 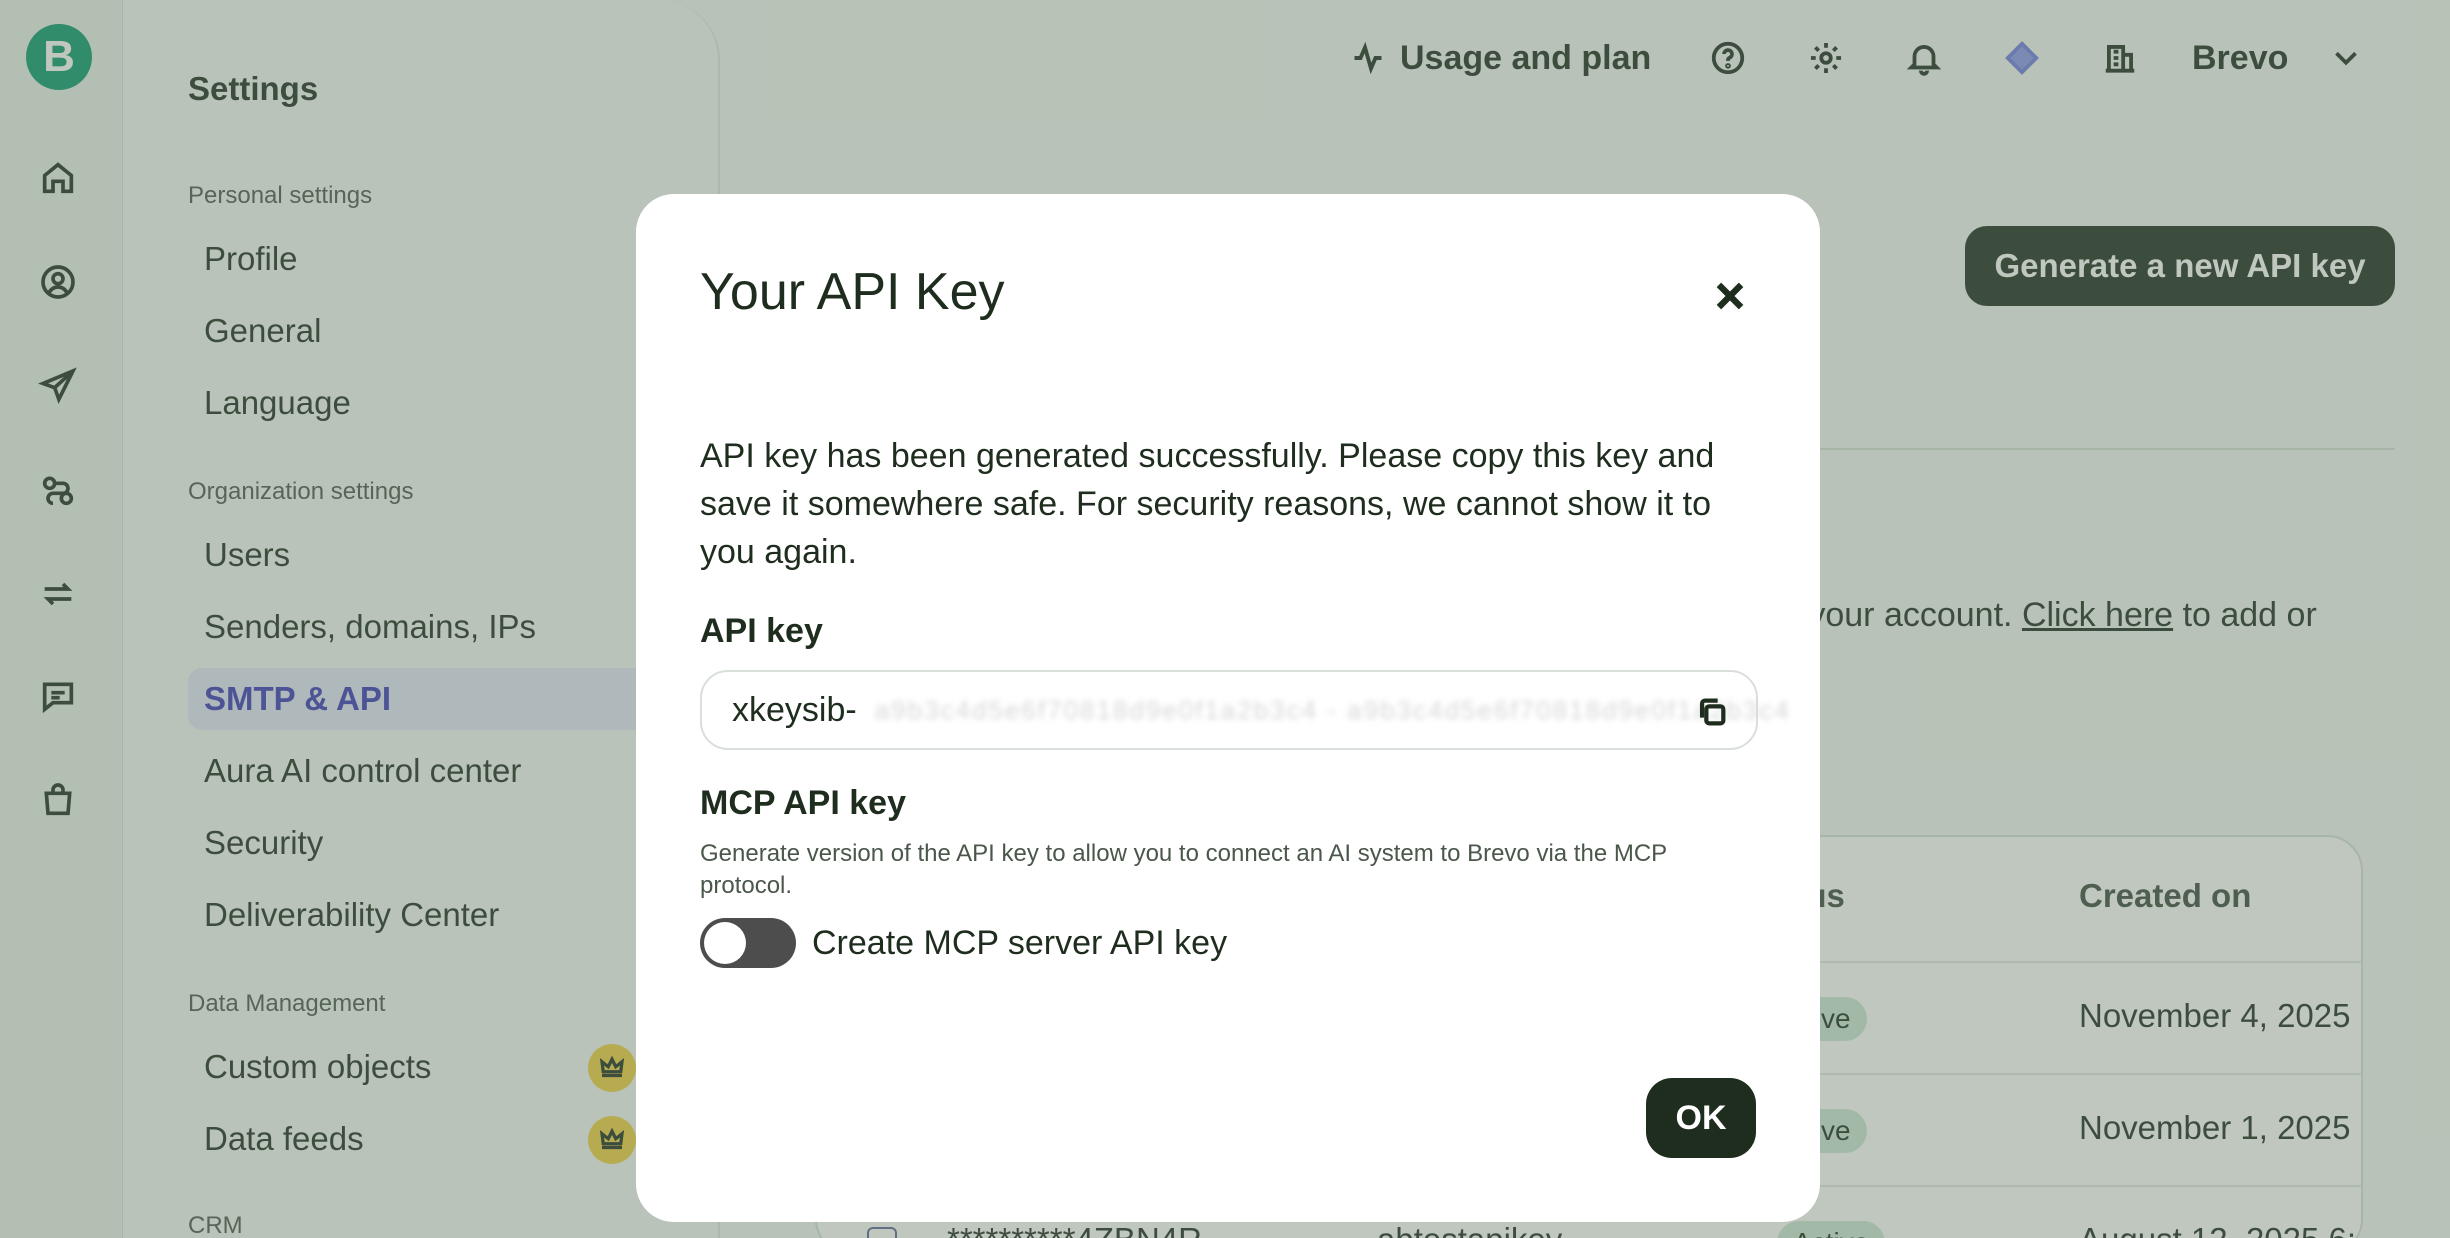 I want to click on copy-icon, so click(x=1712, y=712).